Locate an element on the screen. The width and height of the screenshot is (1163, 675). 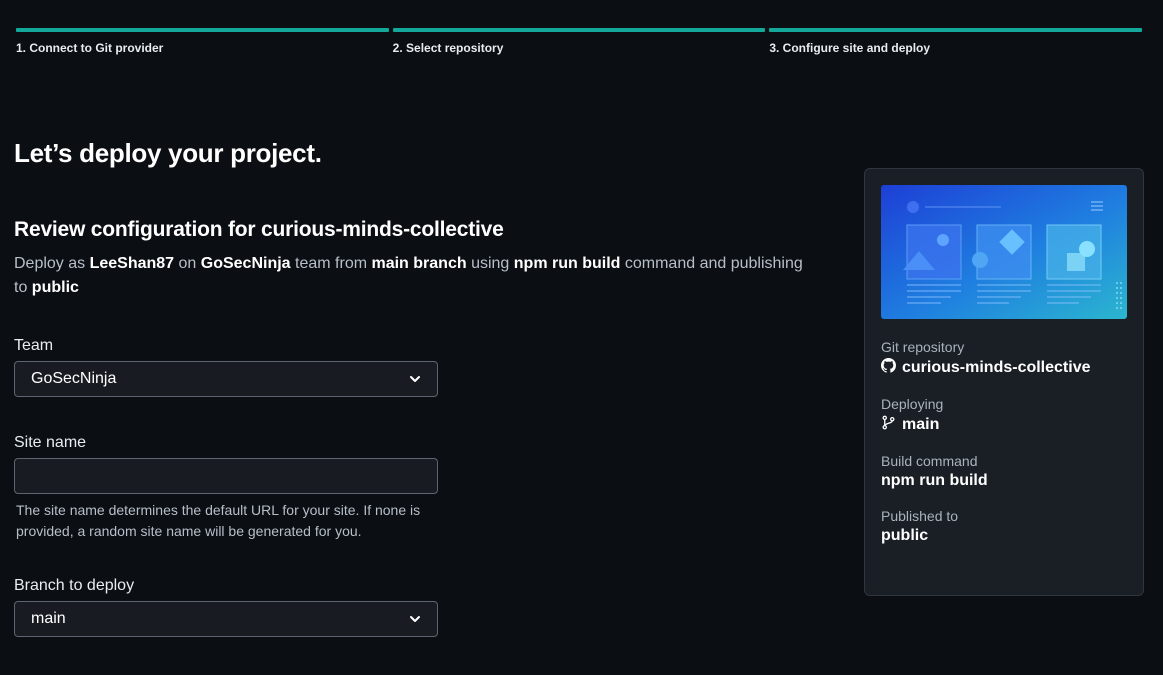
git-repository-value-row: curious-minds-collective is located at coordinates (1004, 368).